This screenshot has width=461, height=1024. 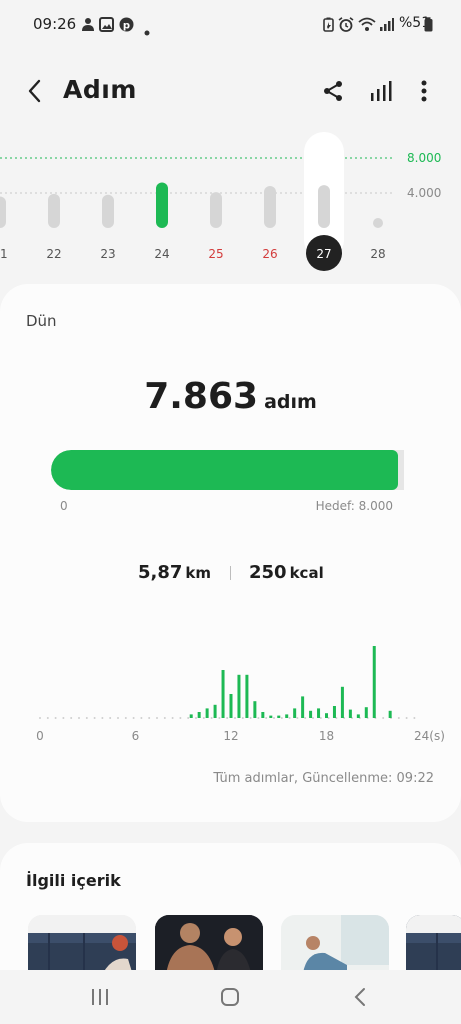 What do you see at coordinates (64, 506) in the screenshot?
I see `progress-min-label: 0` at bounding box center [64, 506].